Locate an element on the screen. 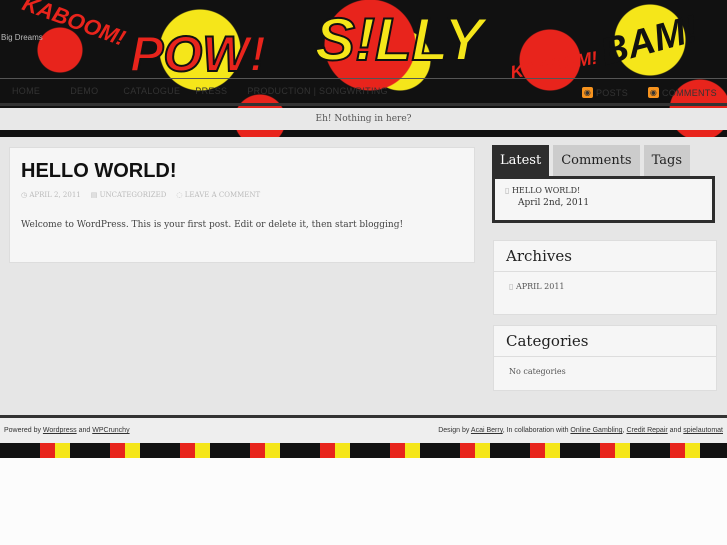 The height and width of the screenshot is (545, 727). latest-panel: ▯ HELLO WORLD! April 2nd, 2011 is located at coordinates (603, 199).